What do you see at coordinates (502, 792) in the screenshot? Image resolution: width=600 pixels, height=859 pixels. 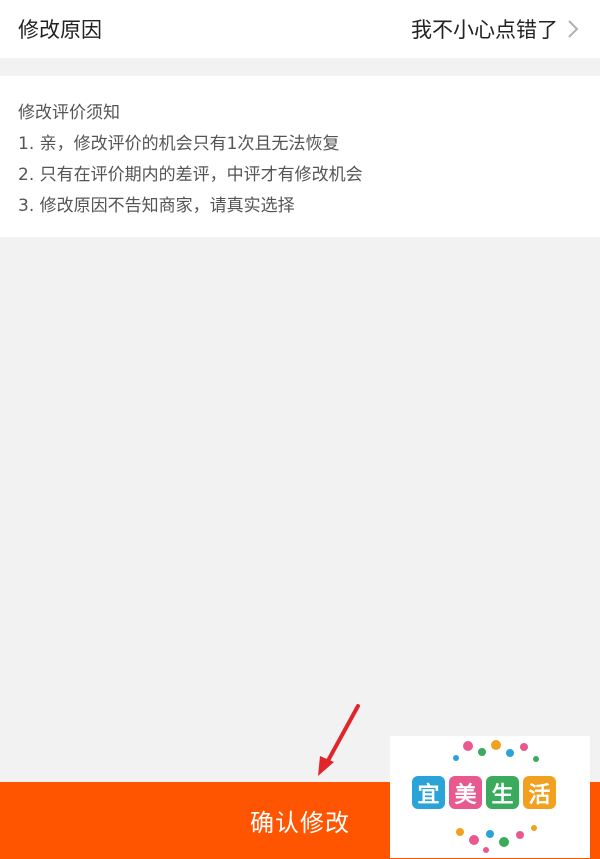 I see `watermark-char: 生` at bounding box center [502, 792].